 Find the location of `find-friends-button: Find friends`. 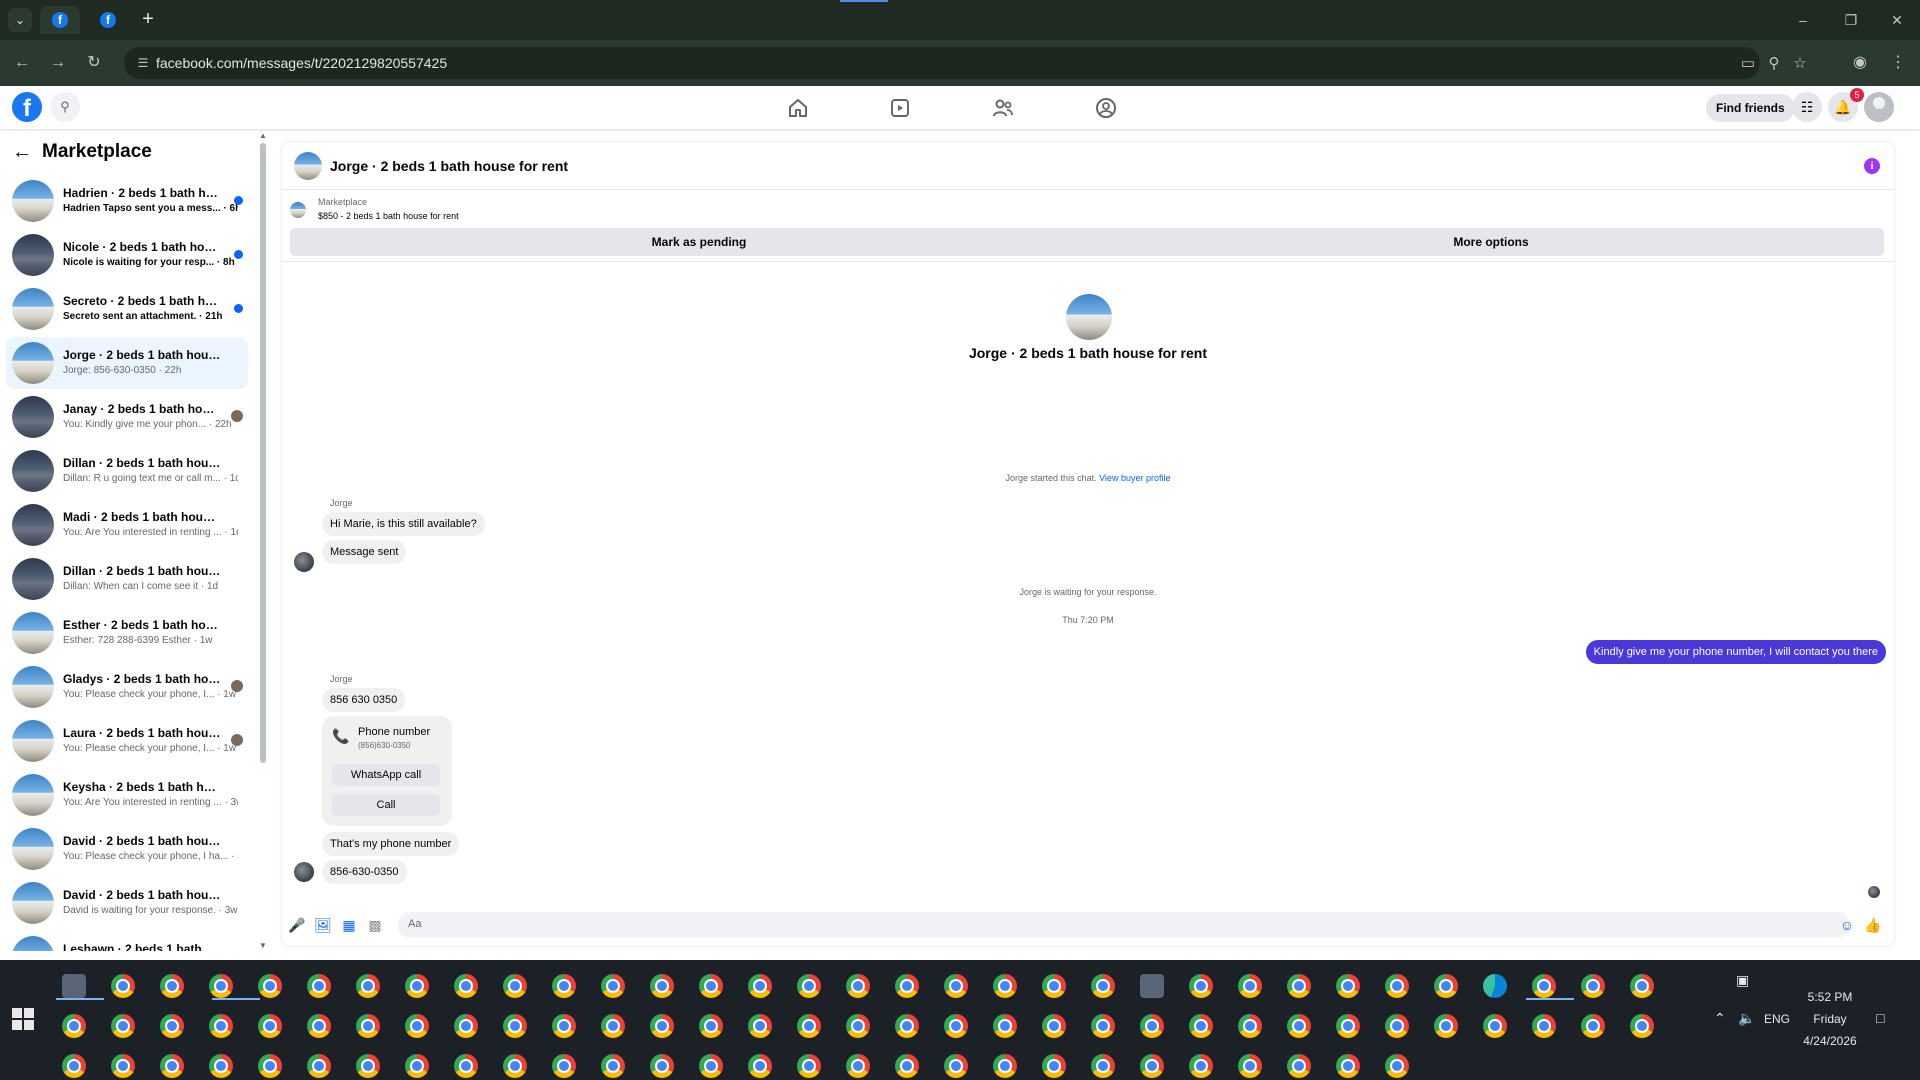

find-friends-button: Find friends is located at coordinates (1750, 108).